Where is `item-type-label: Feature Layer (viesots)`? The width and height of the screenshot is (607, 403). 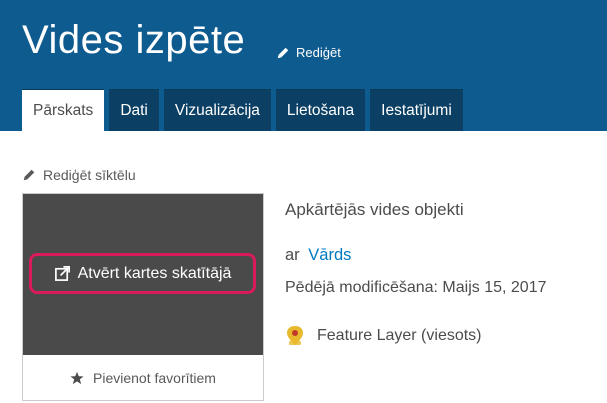 item-type-label: Feature Layer (viesots) is located at coordinates (399, 335).